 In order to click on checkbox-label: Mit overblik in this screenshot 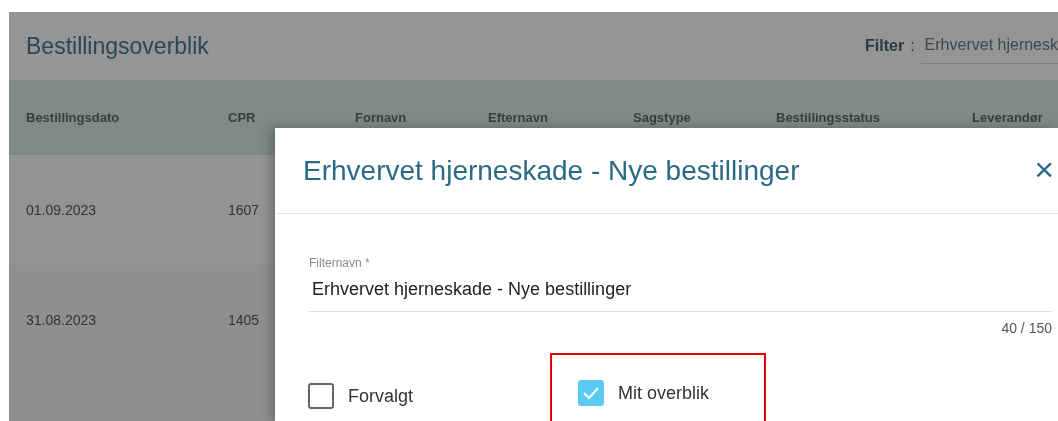, I will do `click(664, 393)`.